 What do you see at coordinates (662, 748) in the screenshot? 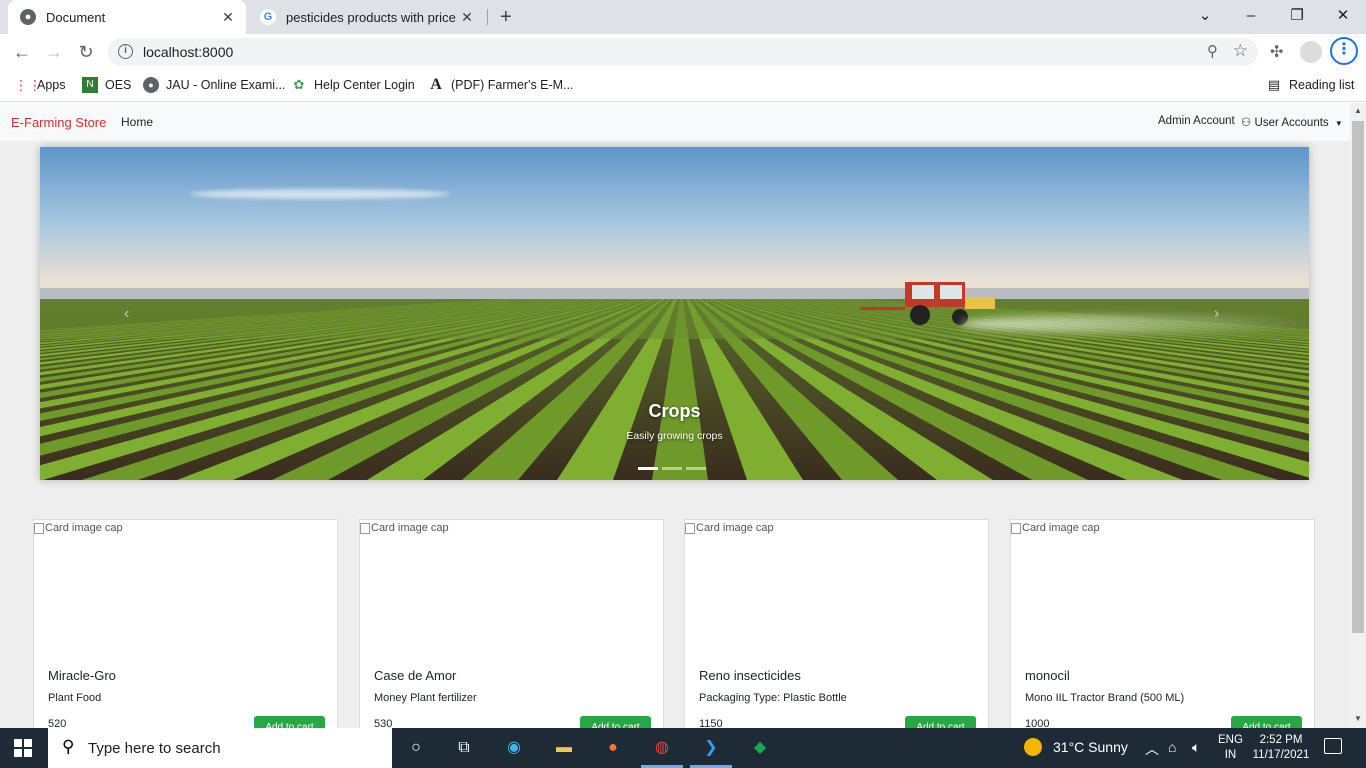
I see `chrome-icon: ◍` at bounding box center [662, 748].